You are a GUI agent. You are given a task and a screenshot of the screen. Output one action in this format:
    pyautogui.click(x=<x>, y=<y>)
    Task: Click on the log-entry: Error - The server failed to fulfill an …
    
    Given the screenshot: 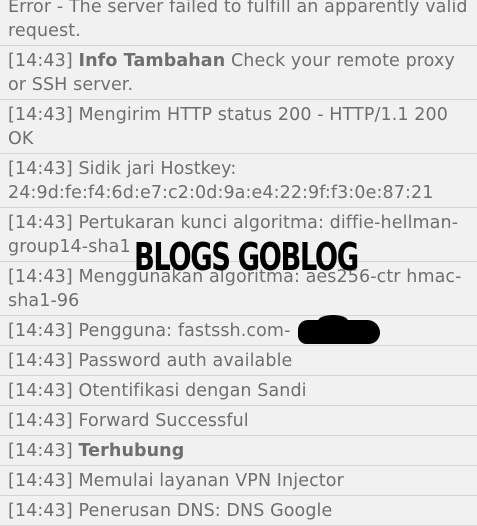 What is the action you would take?
    pyautogui.click(x=238, y=23)
    